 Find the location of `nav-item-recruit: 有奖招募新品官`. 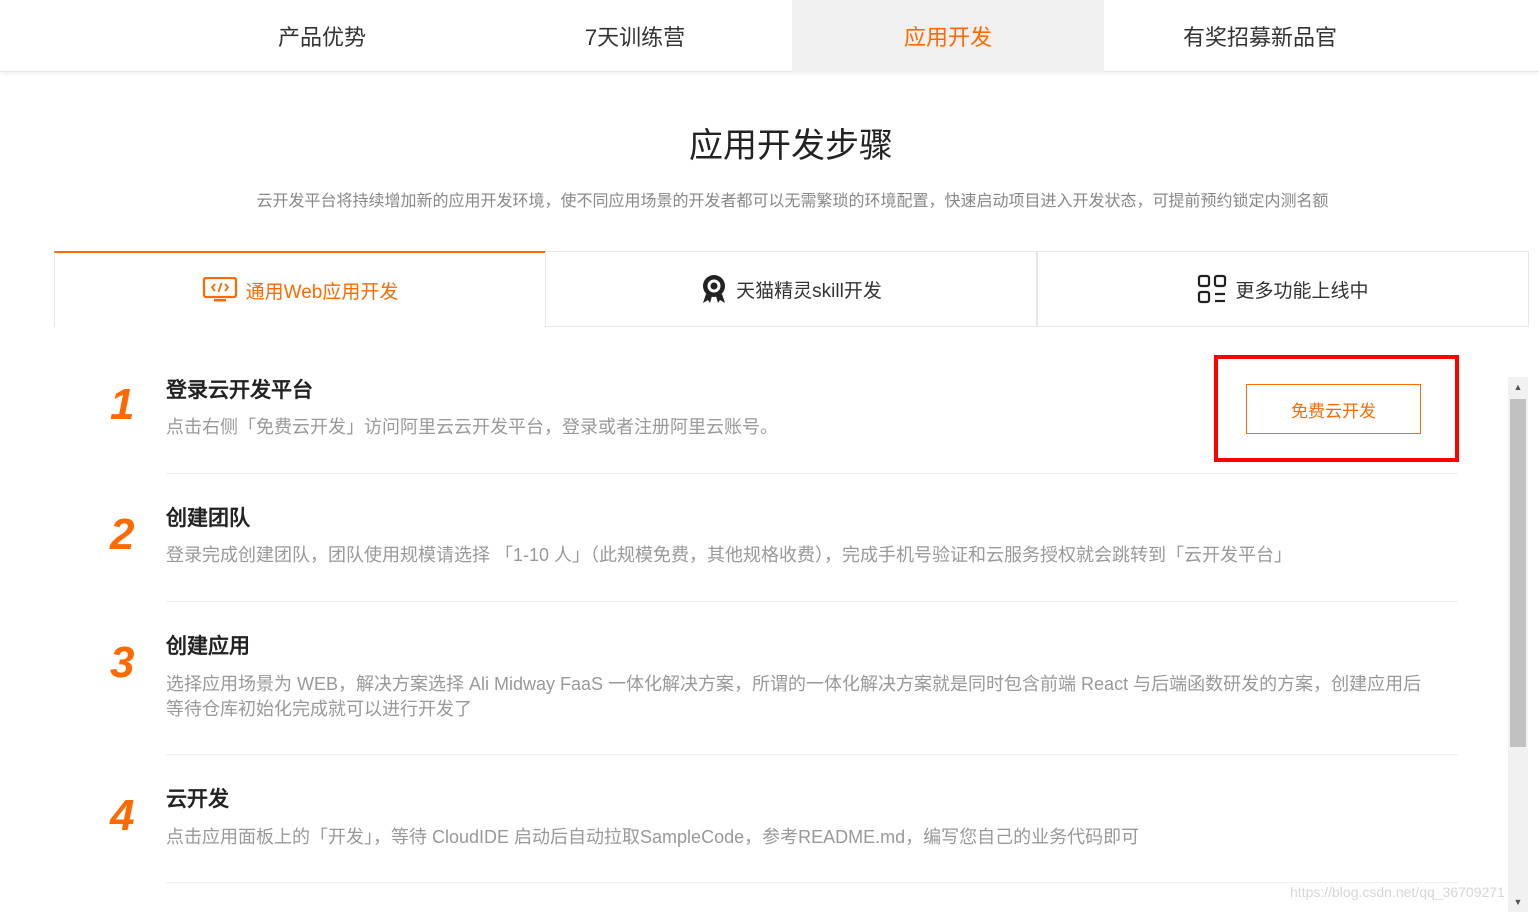

nav-item-recruit: 有奖招募新品官 is located at coordinates (1260, 36).